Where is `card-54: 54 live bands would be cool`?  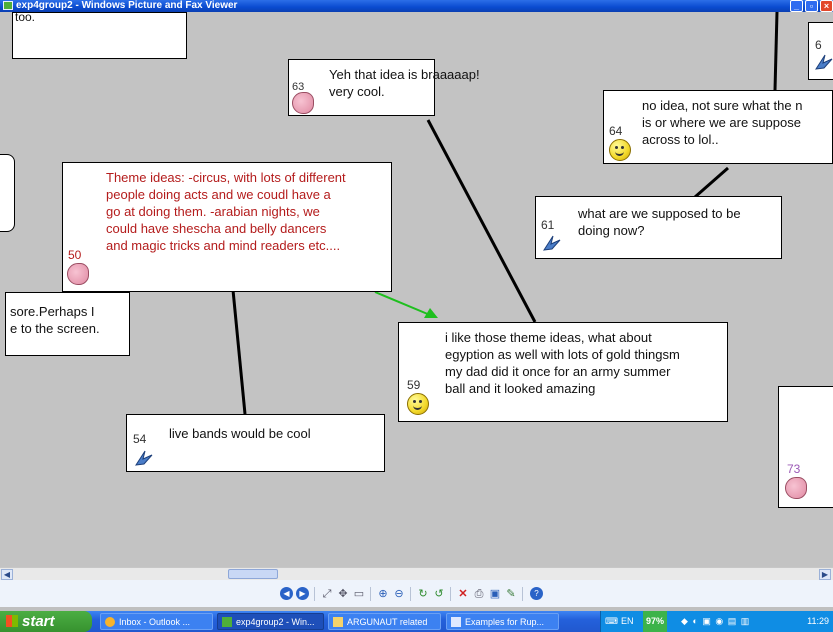
card-54: 54 live bands would be cool is located at coordinates (255, 443).